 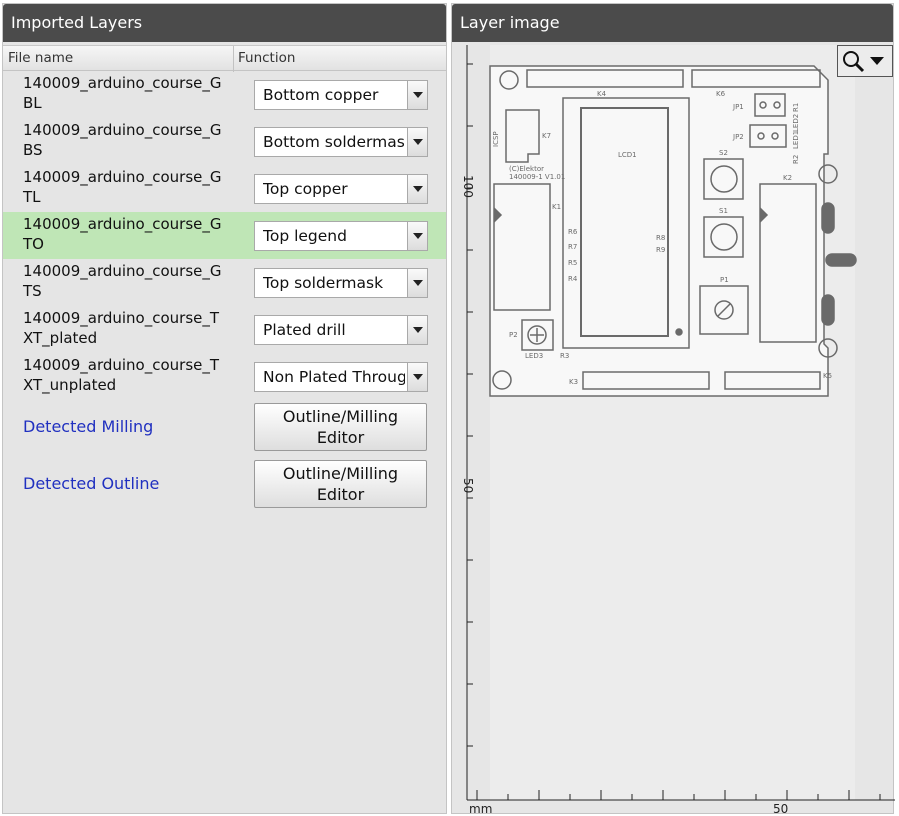 What do you see at coordinates (40, 58) in the screenshot?
I see `column-header-file-name: File name` at bounding box center [40, 58].